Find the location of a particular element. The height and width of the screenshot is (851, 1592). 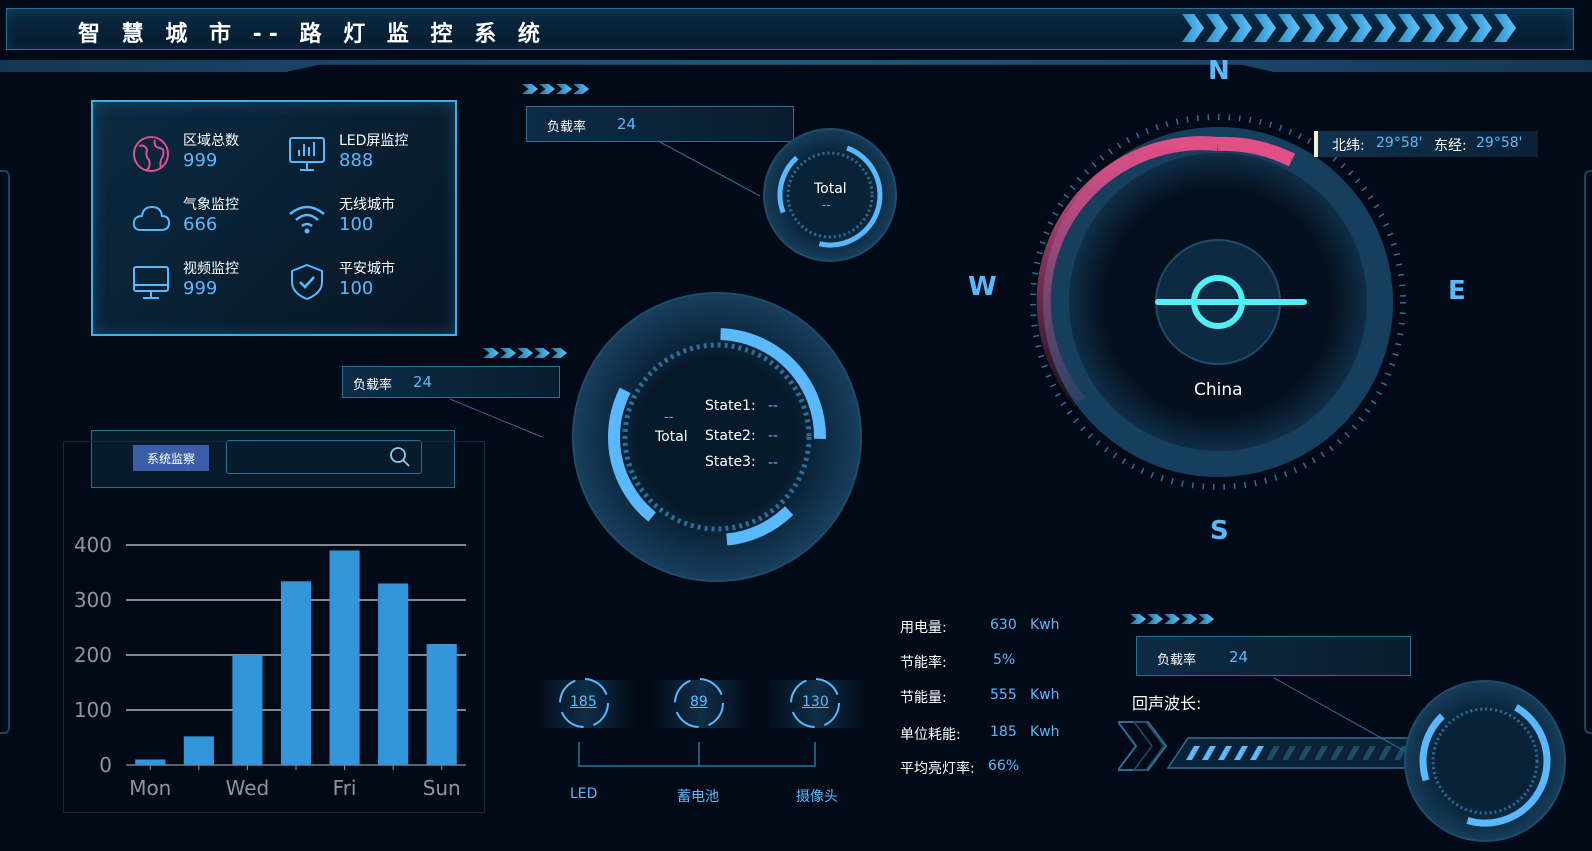

header-chevrons is located at coordinates (1359, 29).